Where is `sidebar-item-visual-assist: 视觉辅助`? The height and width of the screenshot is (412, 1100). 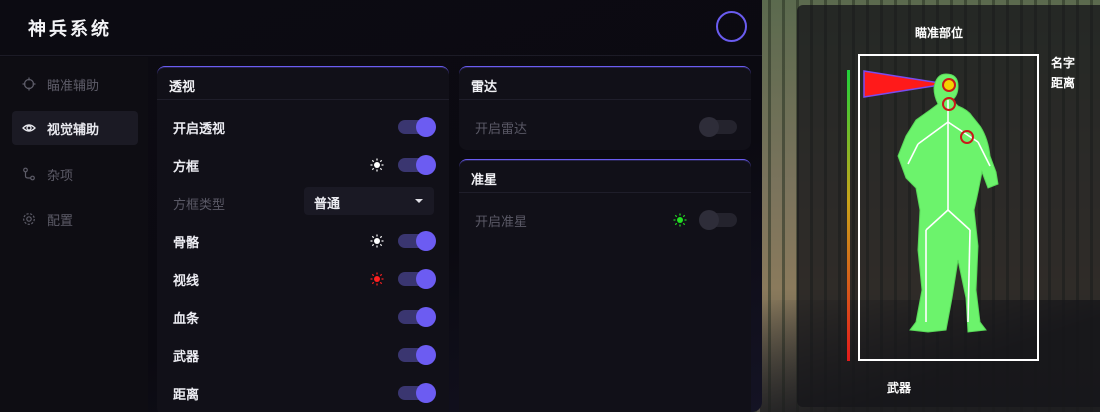 sidebar-item-visual-assist: 视觉辅助 is located at coordinates (75, 128).